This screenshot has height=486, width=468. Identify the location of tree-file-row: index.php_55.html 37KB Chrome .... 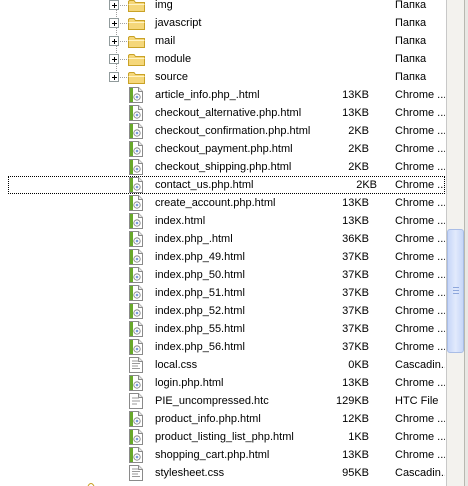
(223, 329).